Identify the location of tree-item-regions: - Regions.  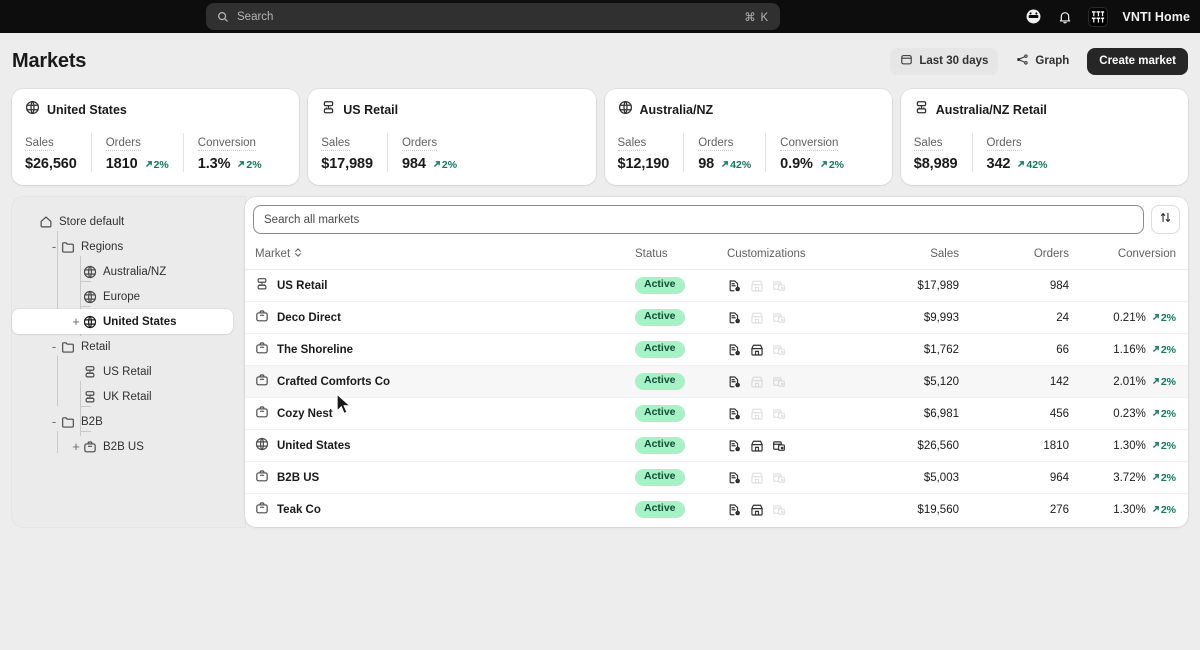
(128, 246).